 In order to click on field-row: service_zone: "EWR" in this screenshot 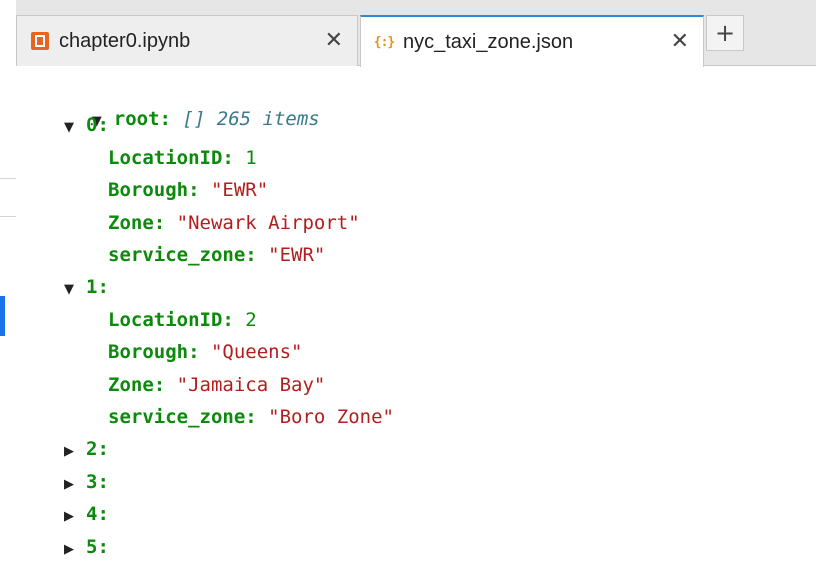, I will do `click(216, 255)`.